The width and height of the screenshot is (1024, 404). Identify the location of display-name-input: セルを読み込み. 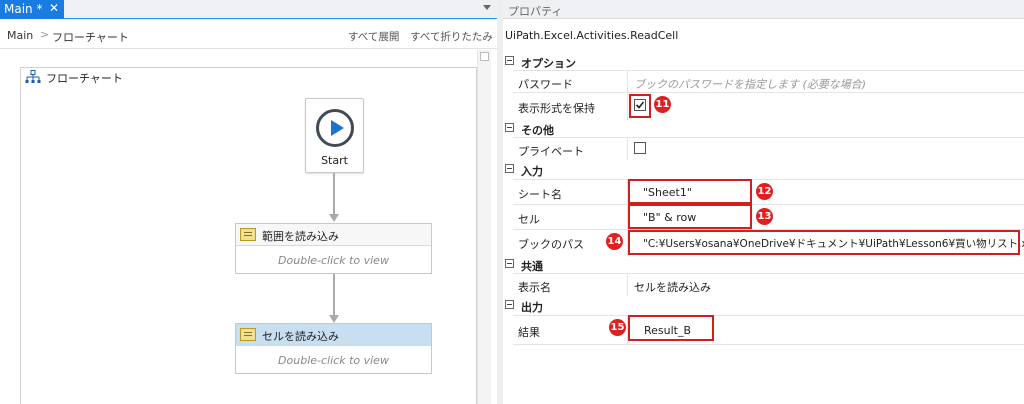
(672, 287).